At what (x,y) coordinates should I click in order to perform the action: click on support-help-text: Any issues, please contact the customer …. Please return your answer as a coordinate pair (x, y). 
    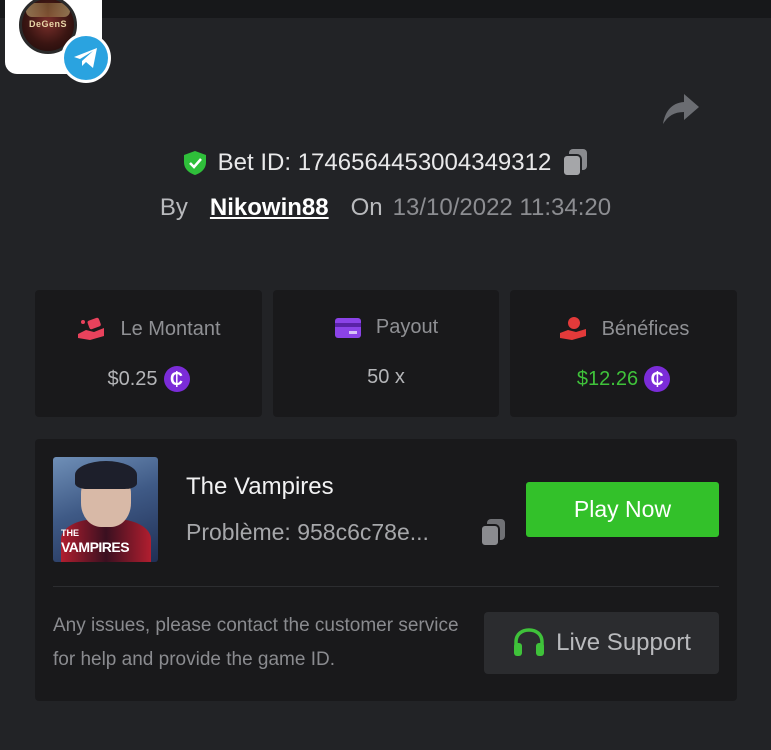
    Looking at the image, I should click on (256, 642).